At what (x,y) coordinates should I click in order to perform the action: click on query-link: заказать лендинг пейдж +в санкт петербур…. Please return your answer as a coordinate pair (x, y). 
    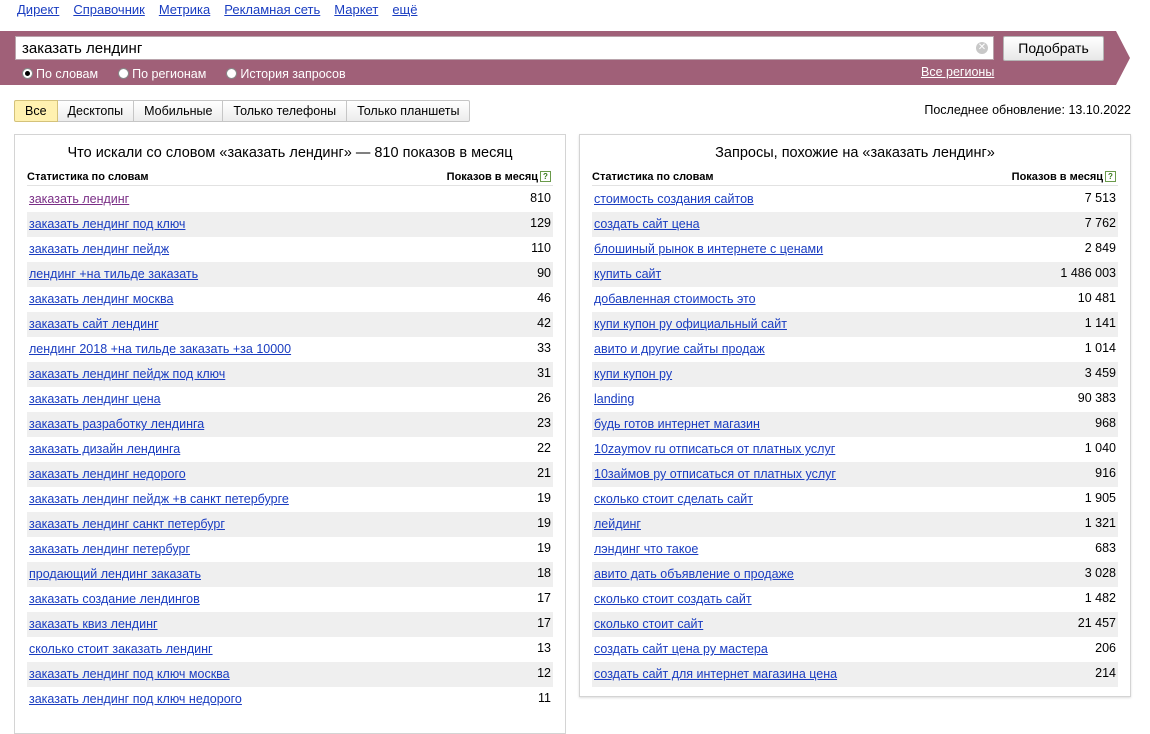
    Looking at the image, I should click on (159, 499).